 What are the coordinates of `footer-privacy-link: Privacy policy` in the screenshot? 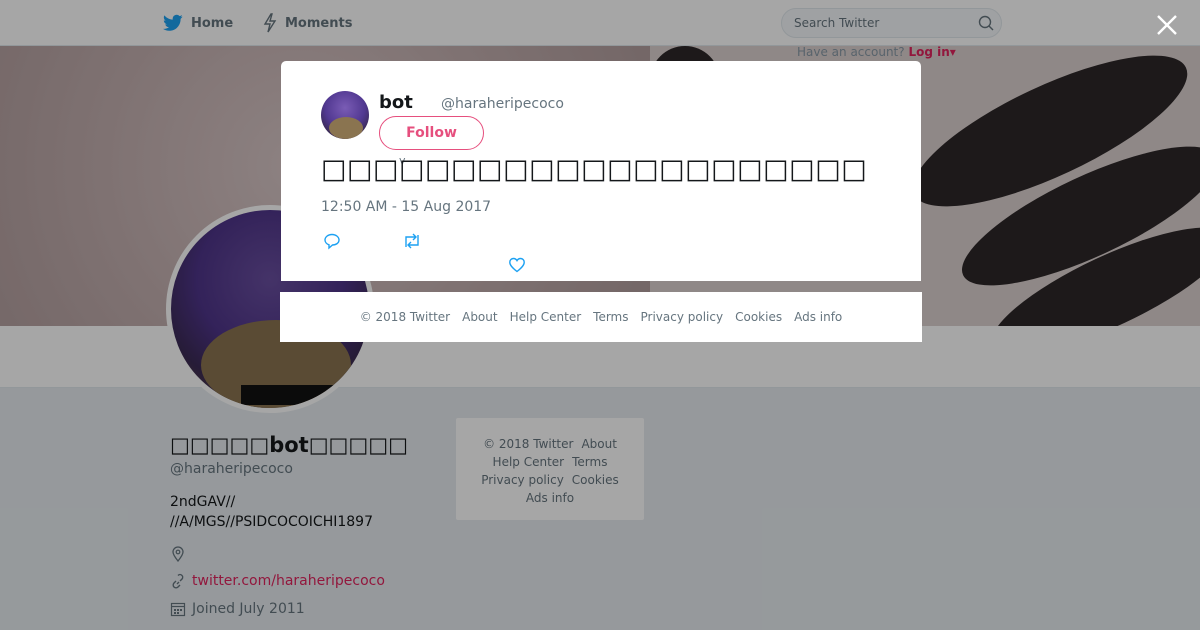 It's located at (682, 317).